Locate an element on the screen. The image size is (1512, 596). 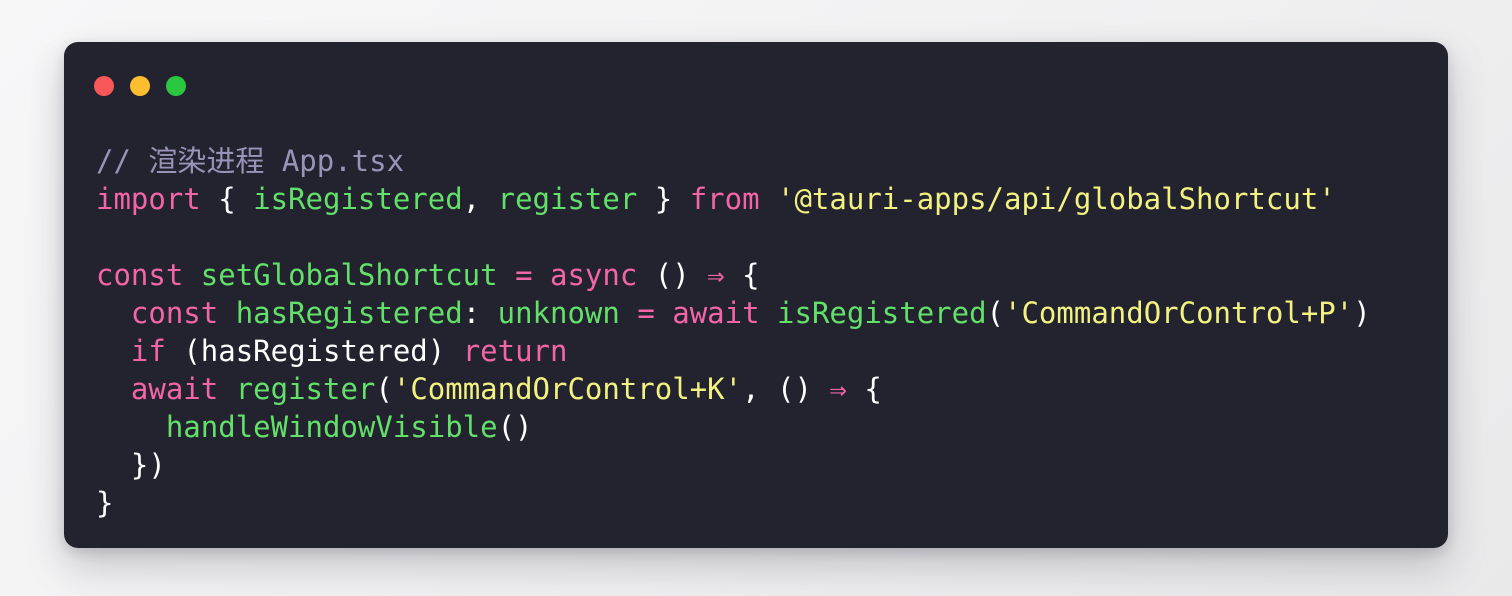
code-line: const setGlobalShortcut = async () ⇒ { is located at coordinates (772, 275).